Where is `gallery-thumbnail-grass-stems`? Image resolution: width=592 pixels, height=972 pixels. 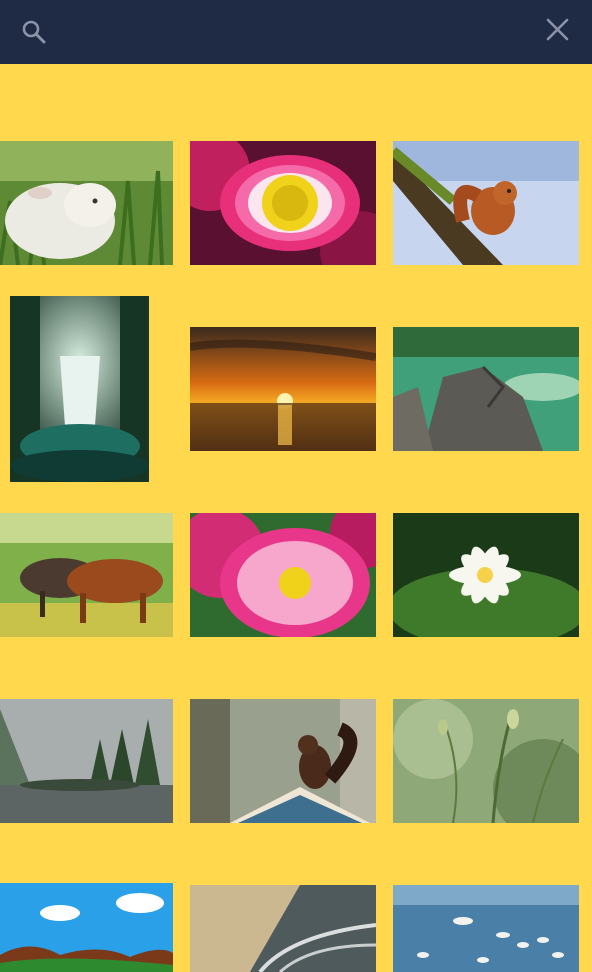
gallery-thumbnail-grass-stems is located at coordinates (486, 761).